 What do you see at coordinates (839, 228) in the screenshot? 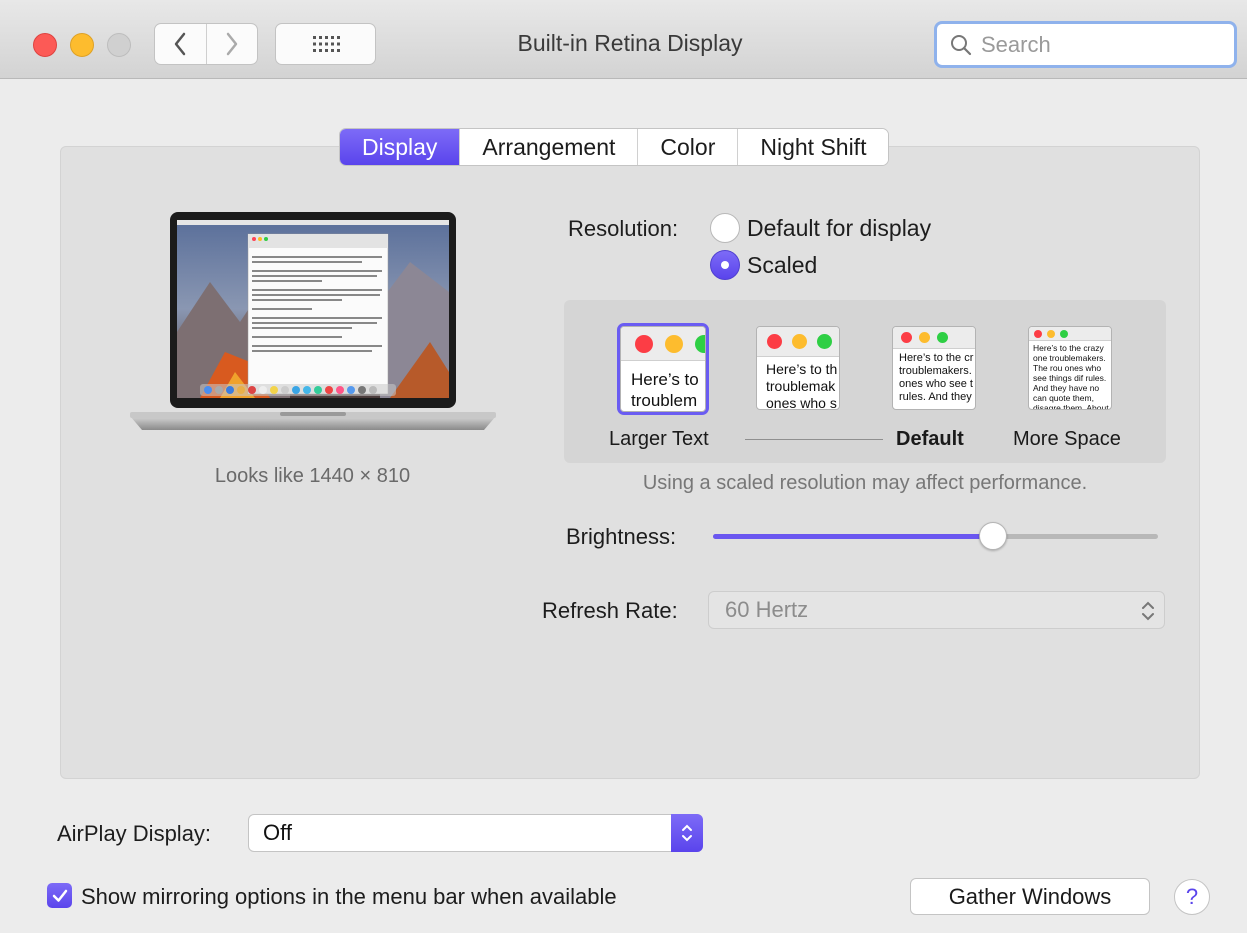
I see `default-for-display-label: Default for display` at bounding box center [839, 228].